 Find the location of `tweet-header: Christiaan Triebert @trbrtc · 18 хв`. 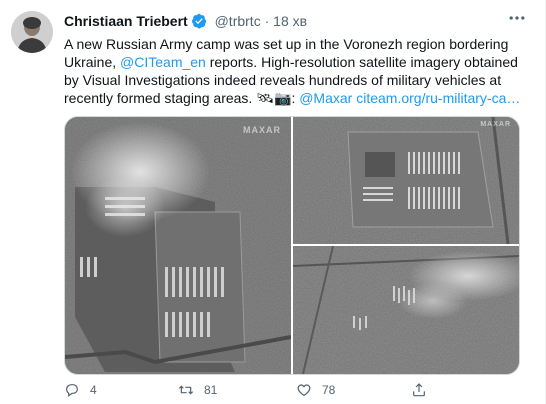

tweet-header: Christiaan Triebert @trbrtc · 18 хв is located at coordinates (185, 21).